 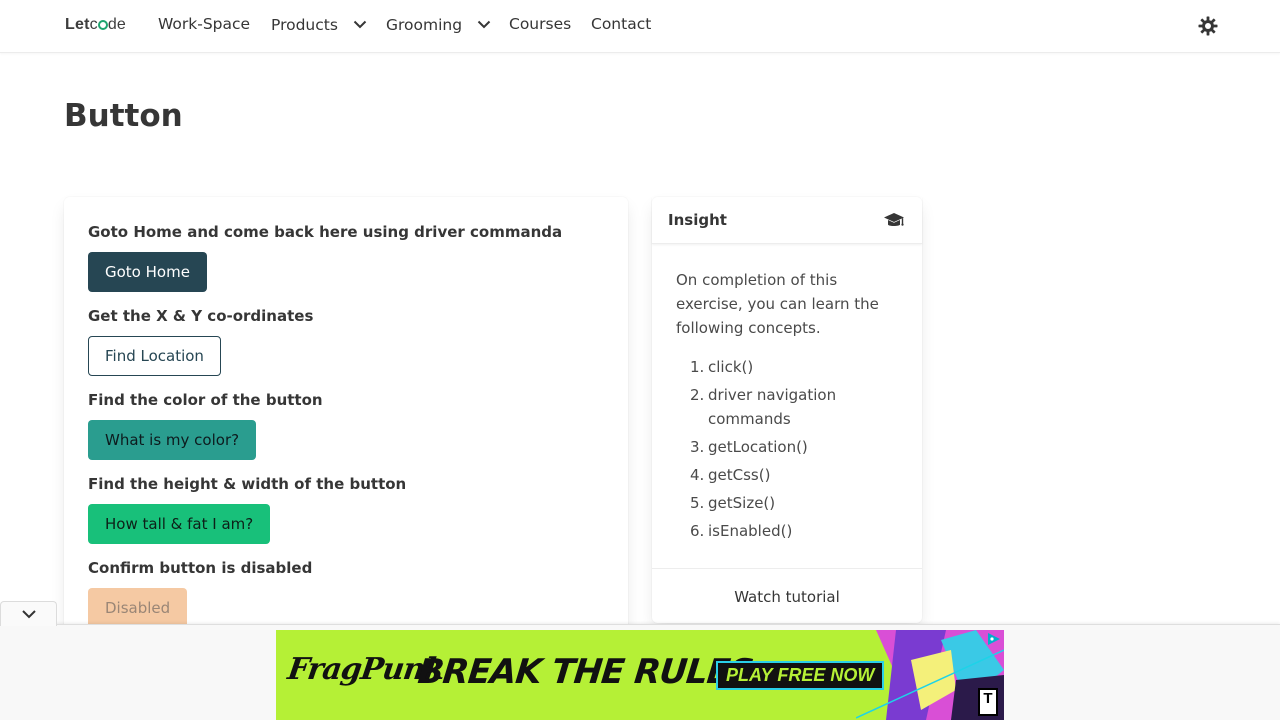 What do you see at coordinates (179, 524) in the screenshot?
I see `how-tall-fat-button: How tall & fat I am?` at bounding box center [179, 524].